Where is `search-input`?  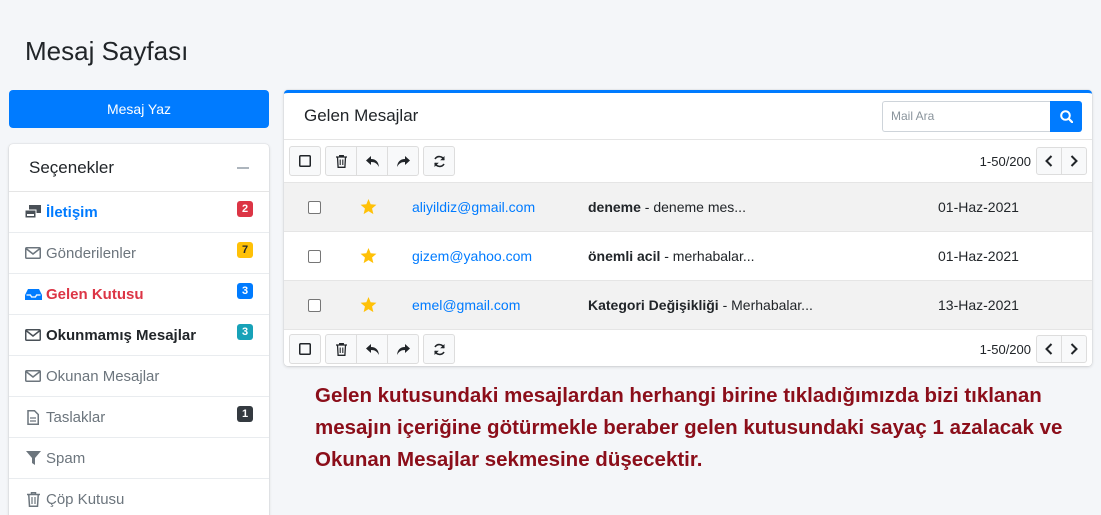
search-input is located at coordinates (966, 116).